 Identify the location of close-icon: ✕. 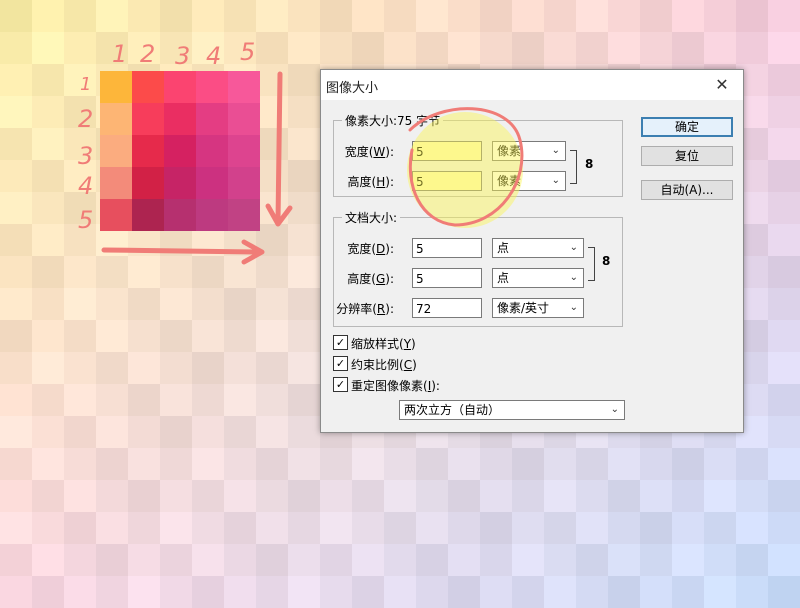
(722, 85).